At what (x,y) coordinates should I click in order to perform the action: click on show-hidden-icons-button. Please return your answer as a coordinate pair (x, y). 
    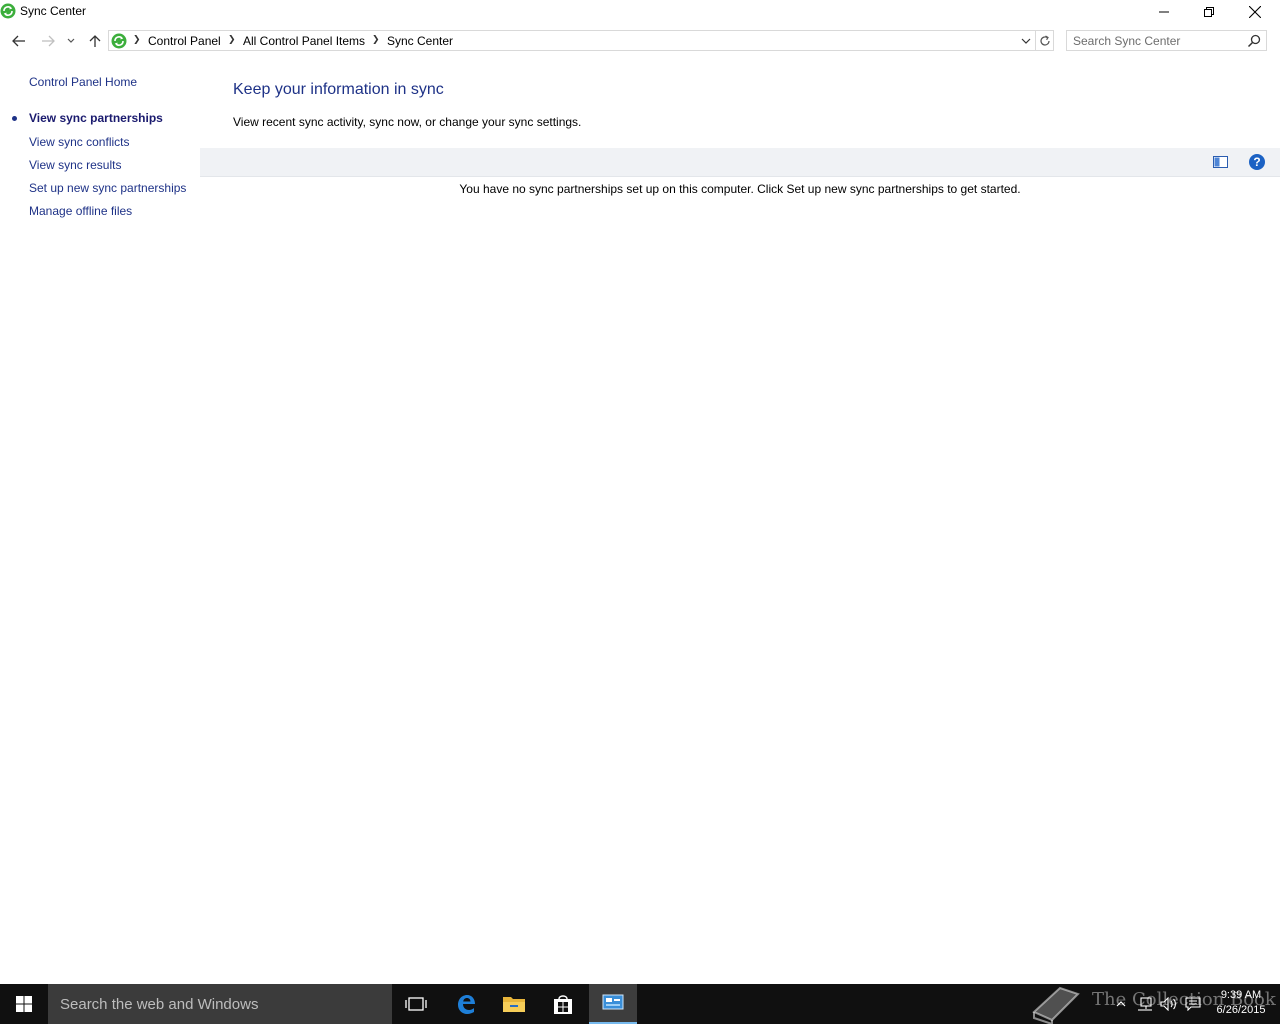
    Looking at the image, I should click on (1121, 1004).